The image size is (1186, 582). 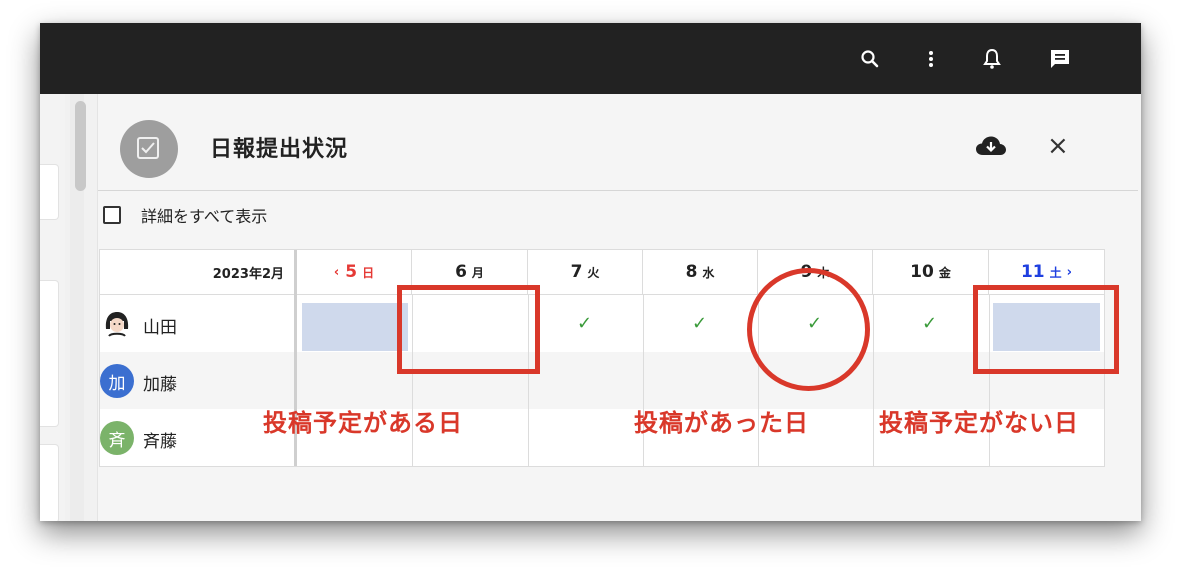 I want to click on user-name: 加藤, so click(x=160, y=385).